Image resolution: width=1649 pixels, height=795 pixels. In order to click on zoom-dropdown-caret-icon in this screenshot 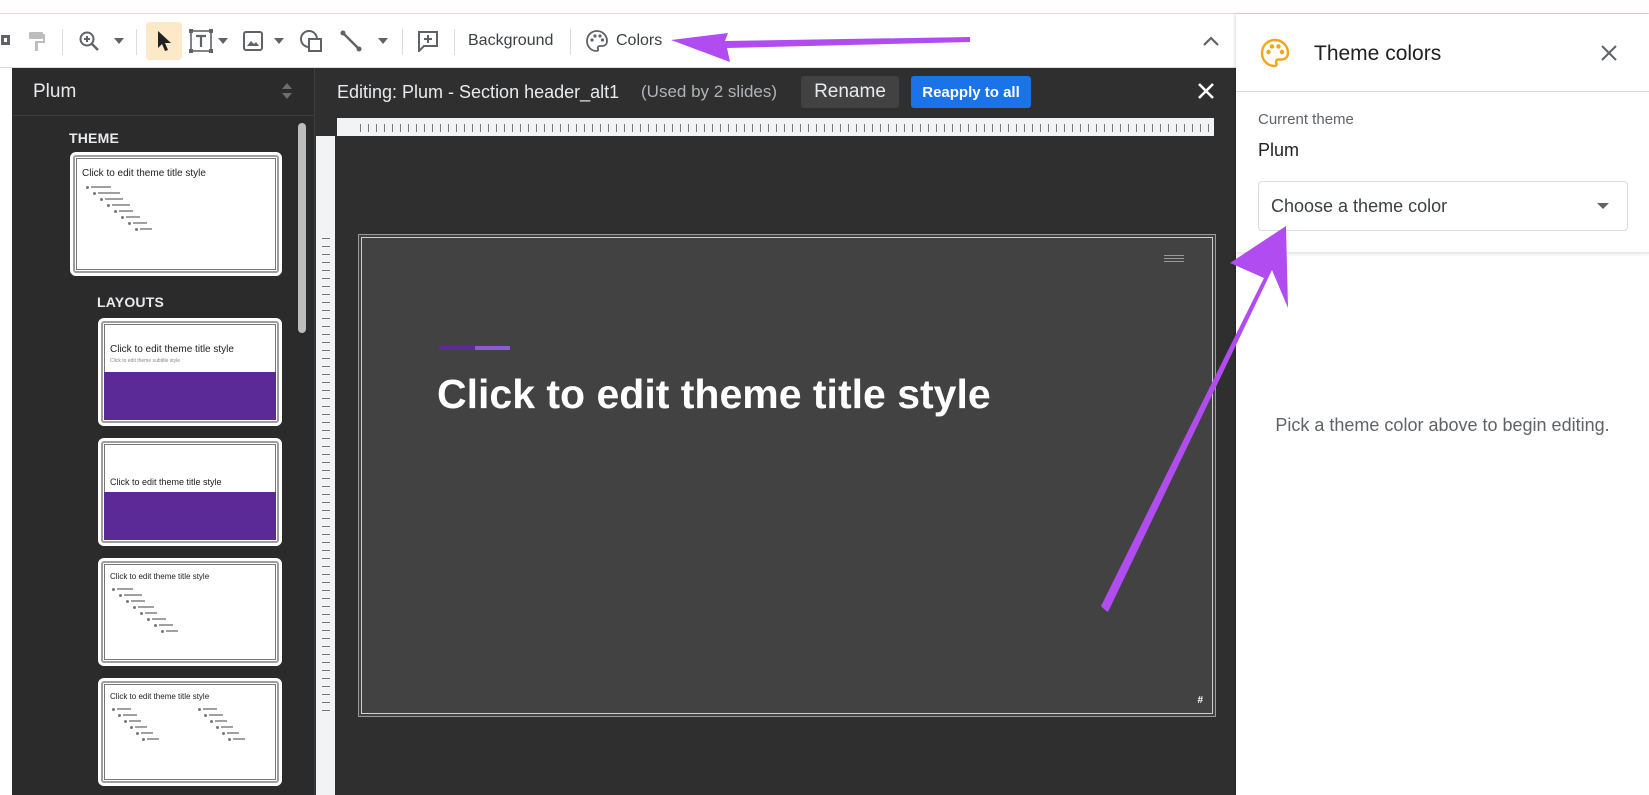, I will do `click(119, 41)`.